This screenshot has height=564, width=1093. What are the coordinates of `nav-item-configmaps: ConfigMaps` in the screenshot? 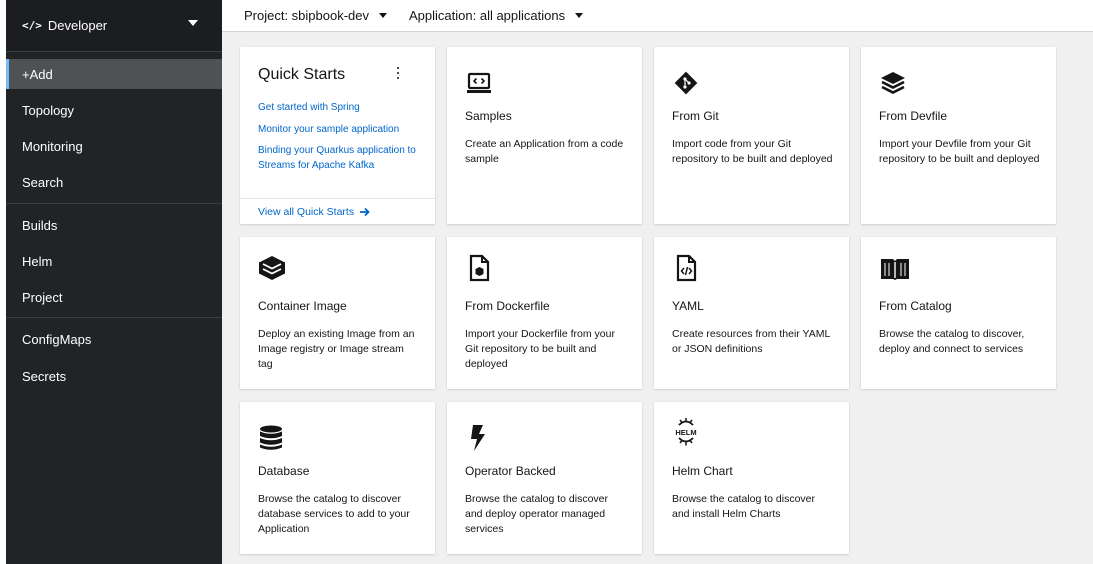 It's located at (114, 339).